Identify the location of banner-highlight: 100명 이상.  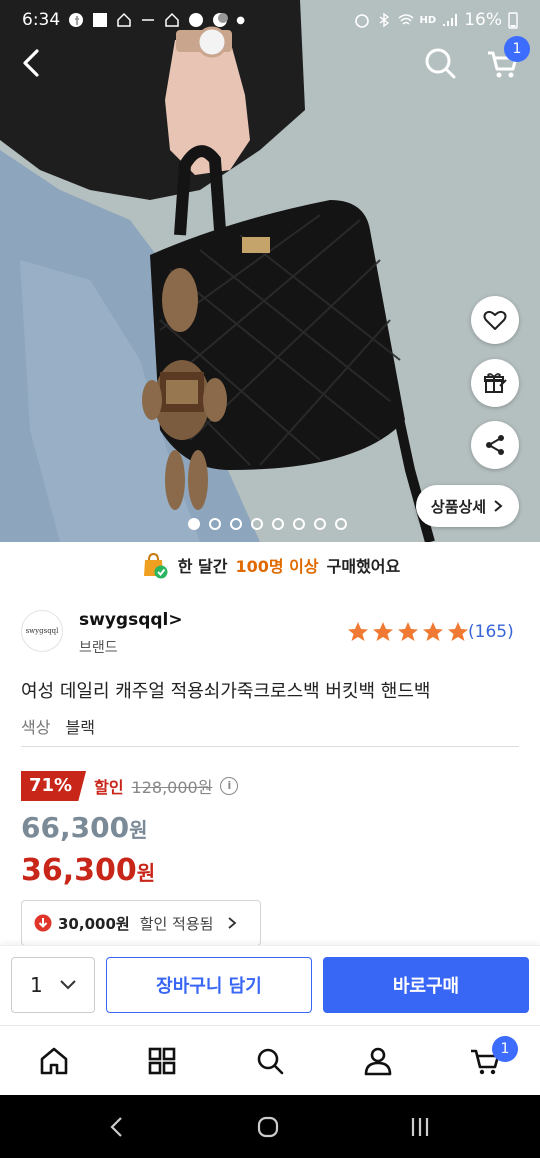
(277, 566).